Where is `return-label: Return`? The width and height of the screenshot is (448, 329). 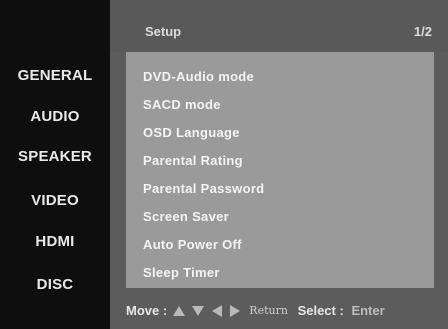
return-label: Return is located at coordinates (268, 311).